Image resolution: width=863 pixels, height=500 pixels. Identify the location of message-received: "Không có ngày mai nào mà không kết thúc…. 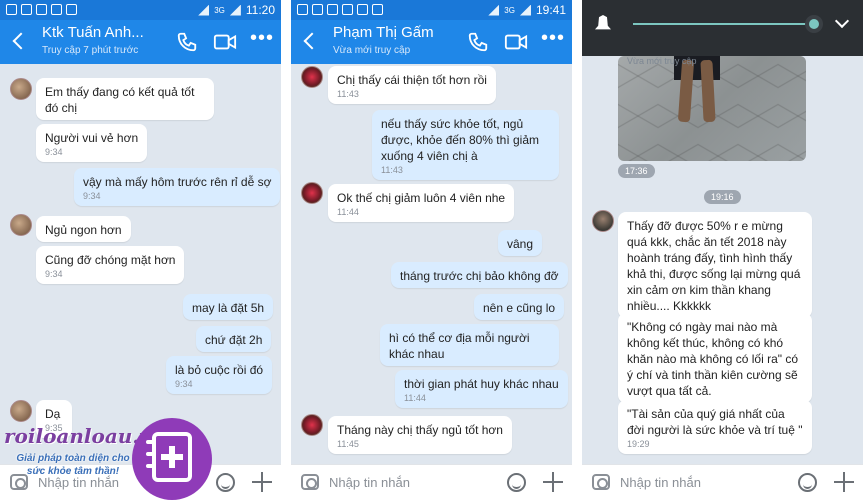
(715, 358).